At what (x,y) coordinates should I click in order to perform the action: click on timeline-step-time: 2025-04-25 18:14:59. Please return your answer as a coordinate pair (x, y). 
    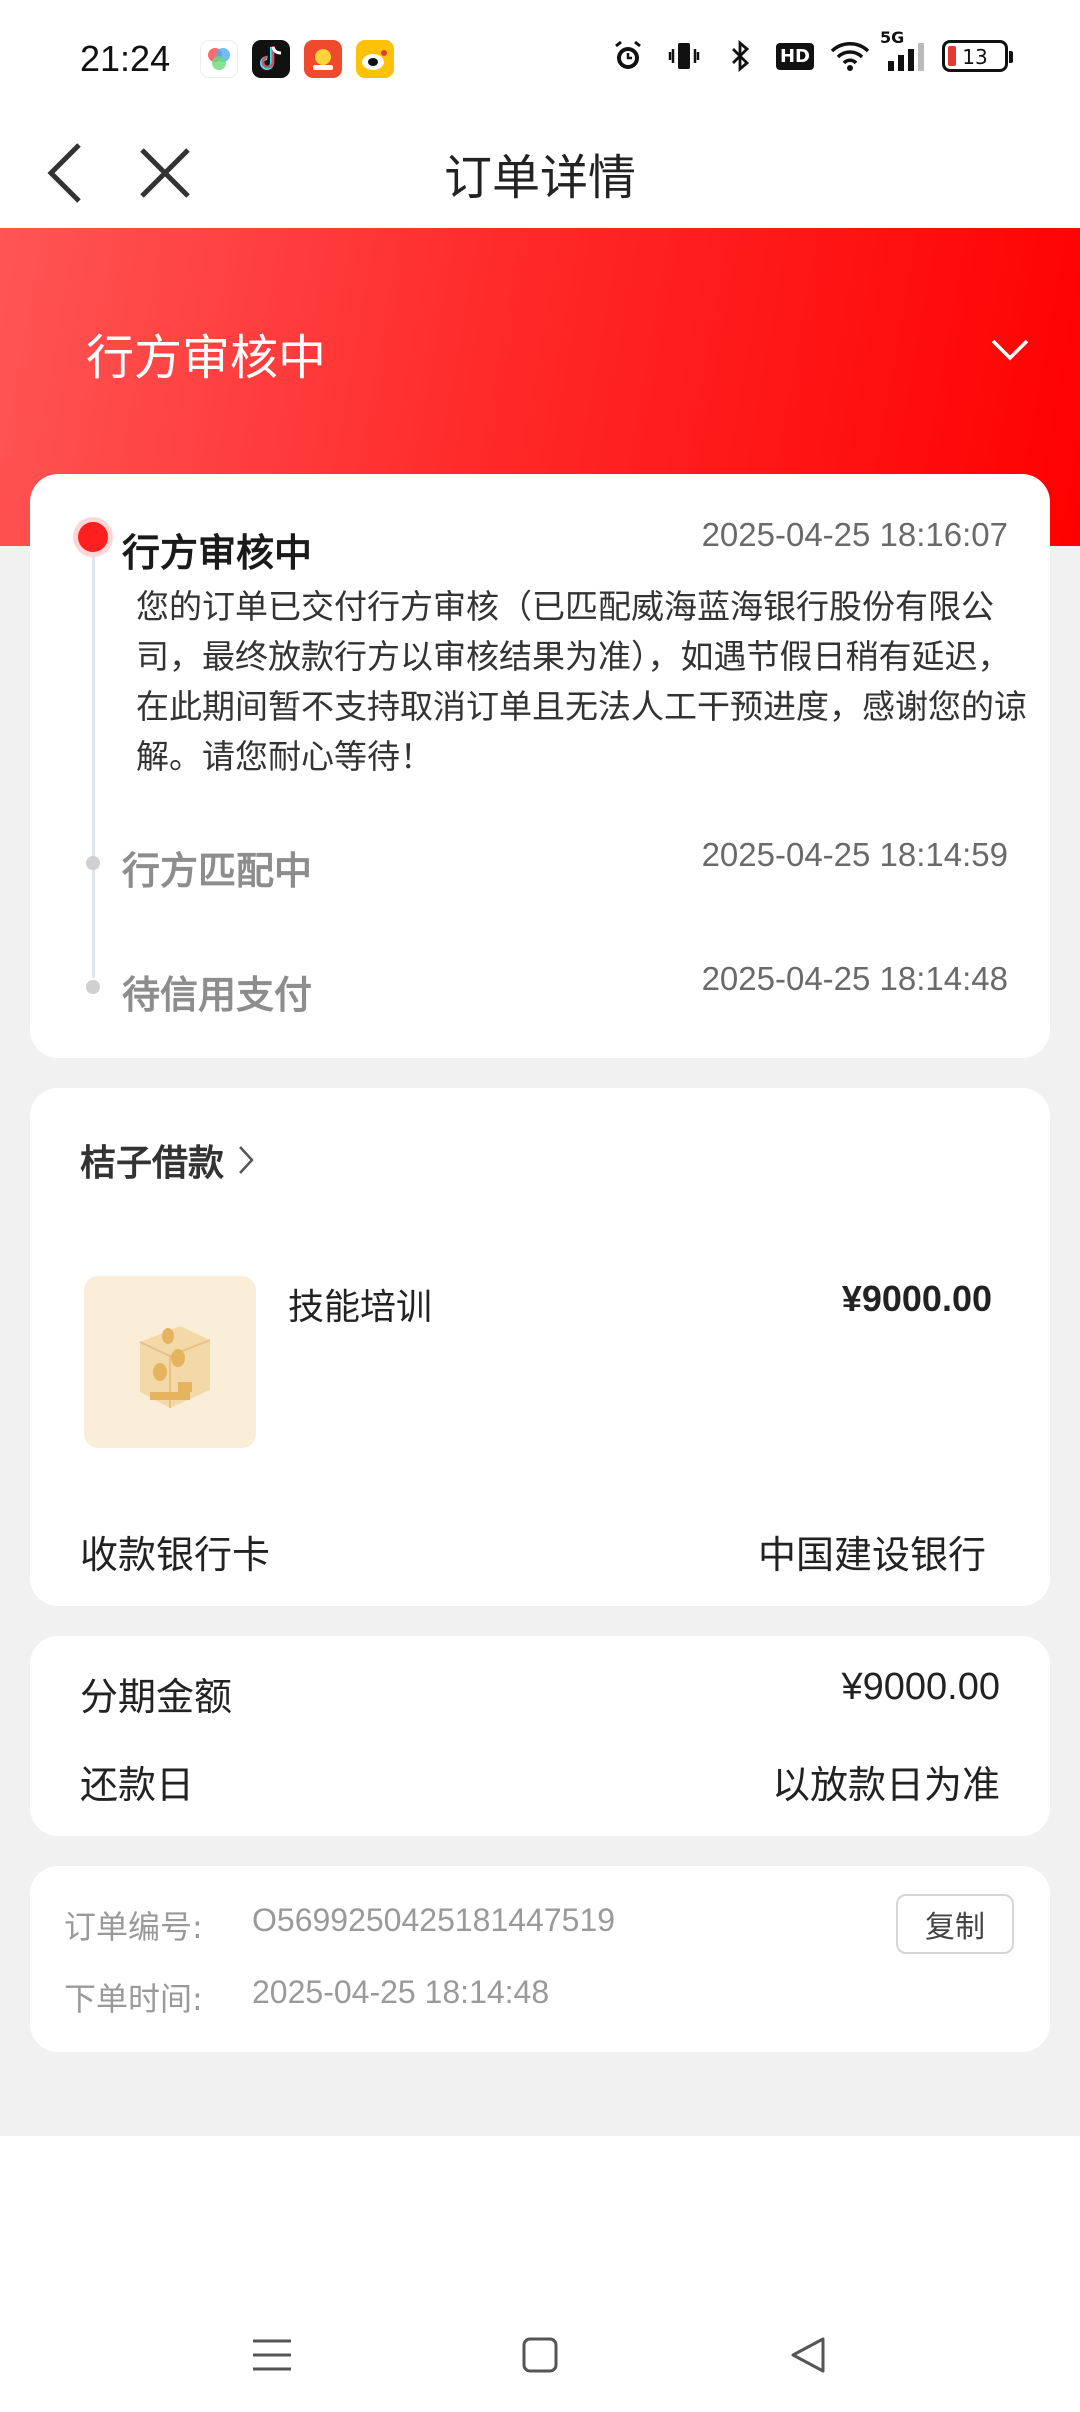
    Looking at the image, I should click on (854, 854).